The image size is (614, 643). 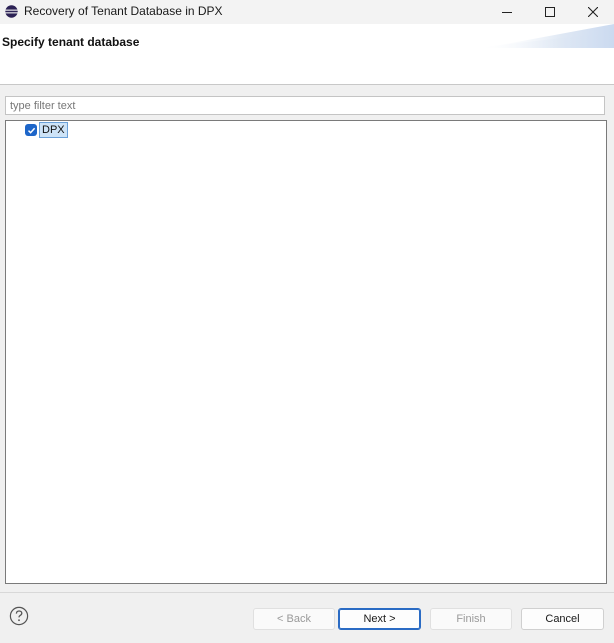 I want to click on checkbox-checked-icon, so click(x=31, y=130).